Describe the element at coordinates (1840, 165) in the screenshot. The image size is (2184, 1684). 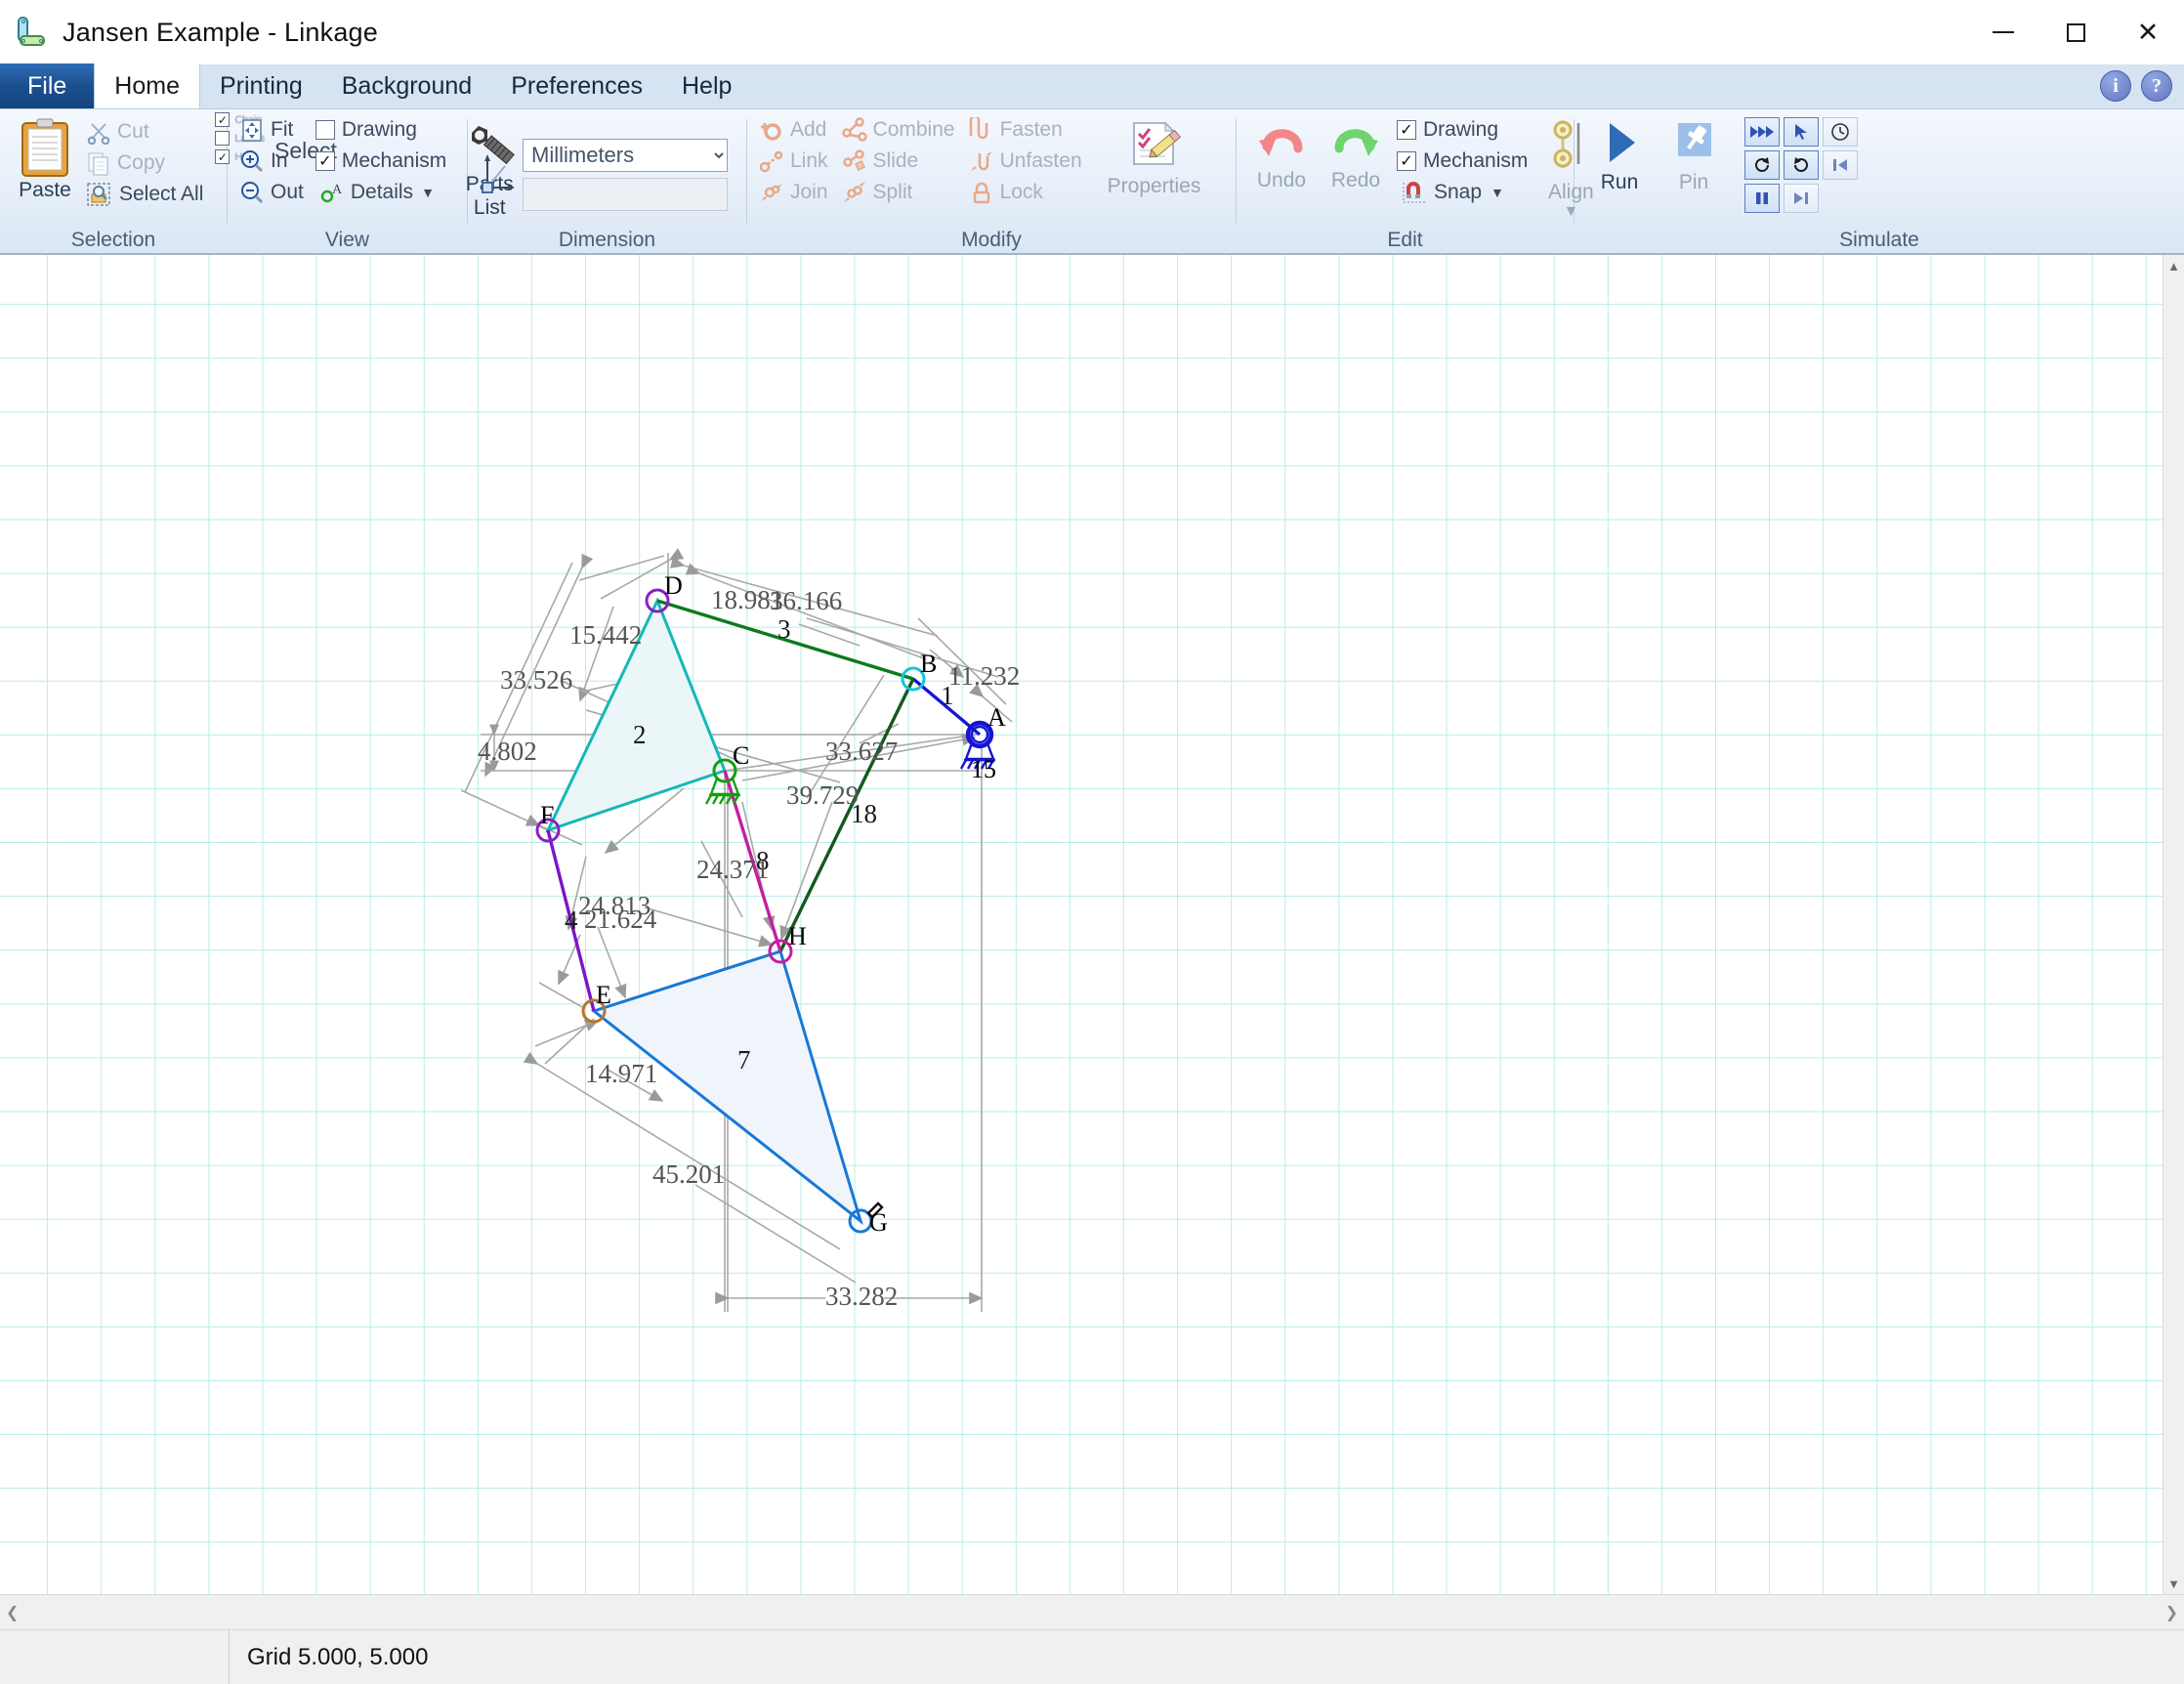
I see `skip-start-button` at that location.